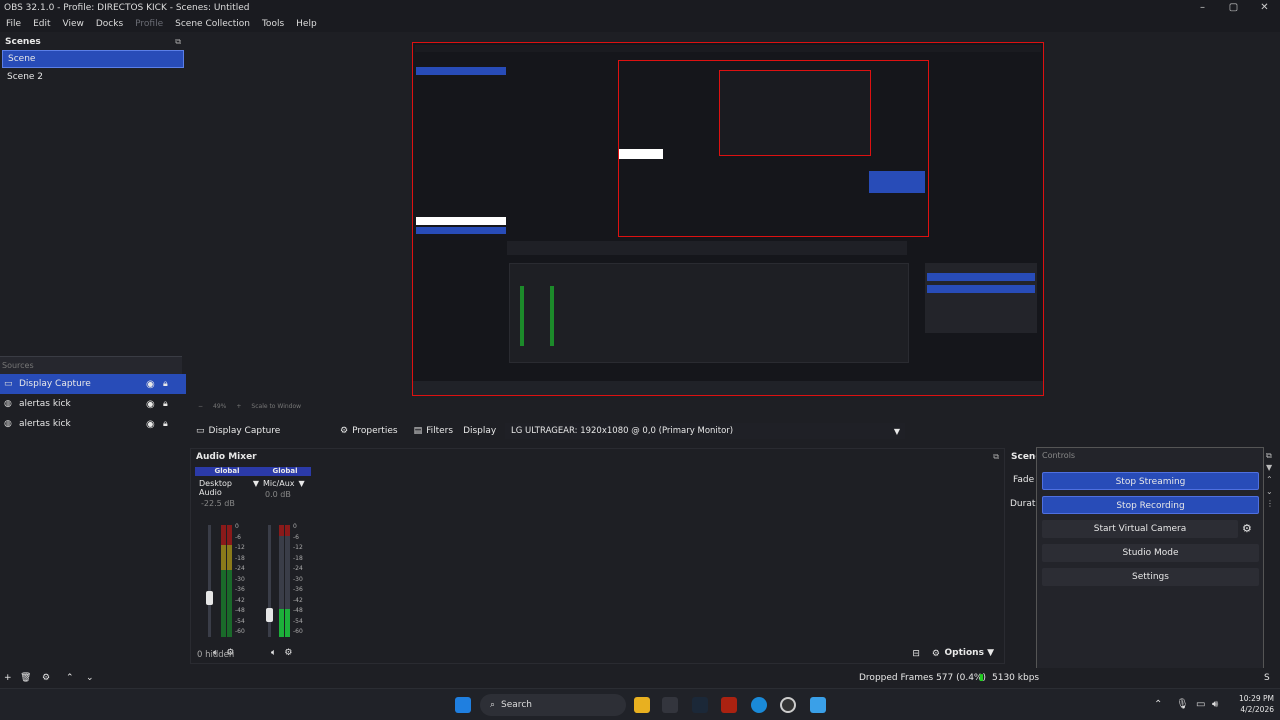 The width and height of the screenshot is (1280, 720). I want to click on taskbar-search: ⌕ Search, so click(553, 705).